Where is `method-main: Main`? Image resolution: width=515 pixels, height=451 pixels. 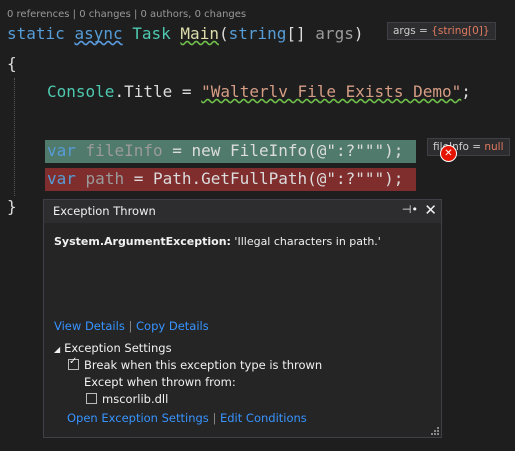
method-main: Main is located at coordinates (199, 33).